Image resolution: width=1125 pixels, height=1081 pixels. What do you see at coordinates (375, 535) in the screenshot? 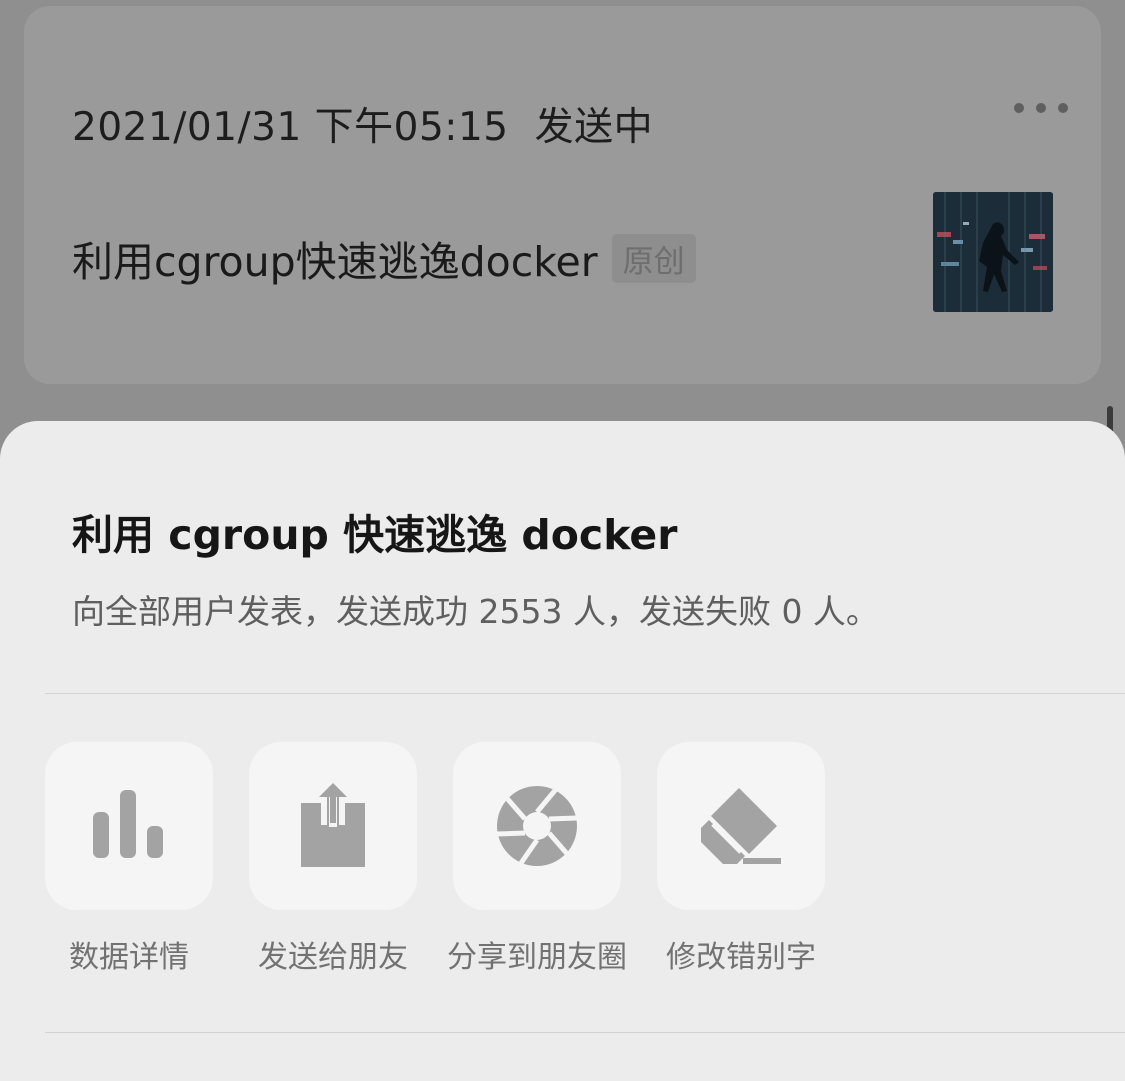
I see `sheet-title: 利用 cgroup 快速逃逸 docker` at bounding box center [375, 535].